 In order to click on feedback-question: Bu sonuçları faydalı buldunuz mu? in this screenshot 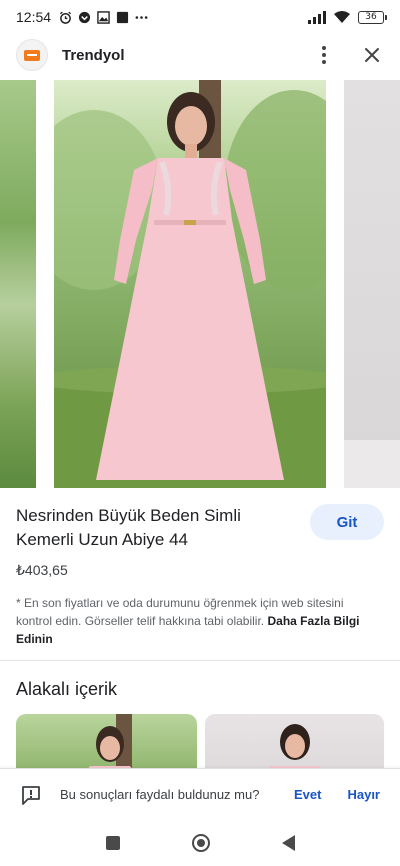, I will do `click(160, 794)`.